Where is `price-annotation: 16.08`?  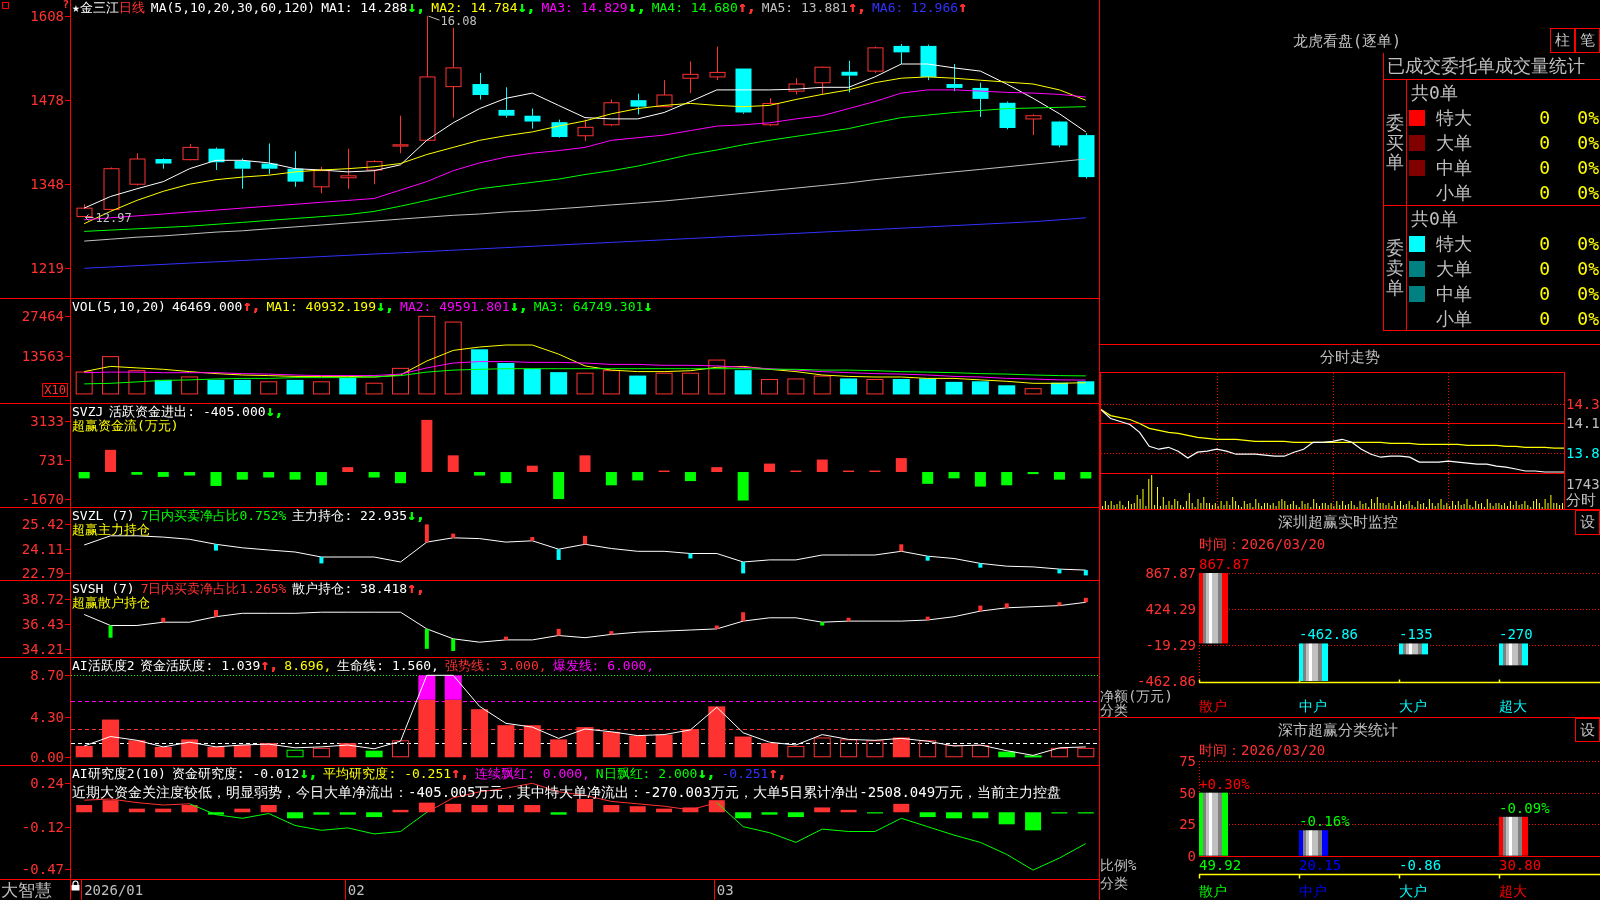
price-annotation: 16.08 is located at coordinates (458, 21).